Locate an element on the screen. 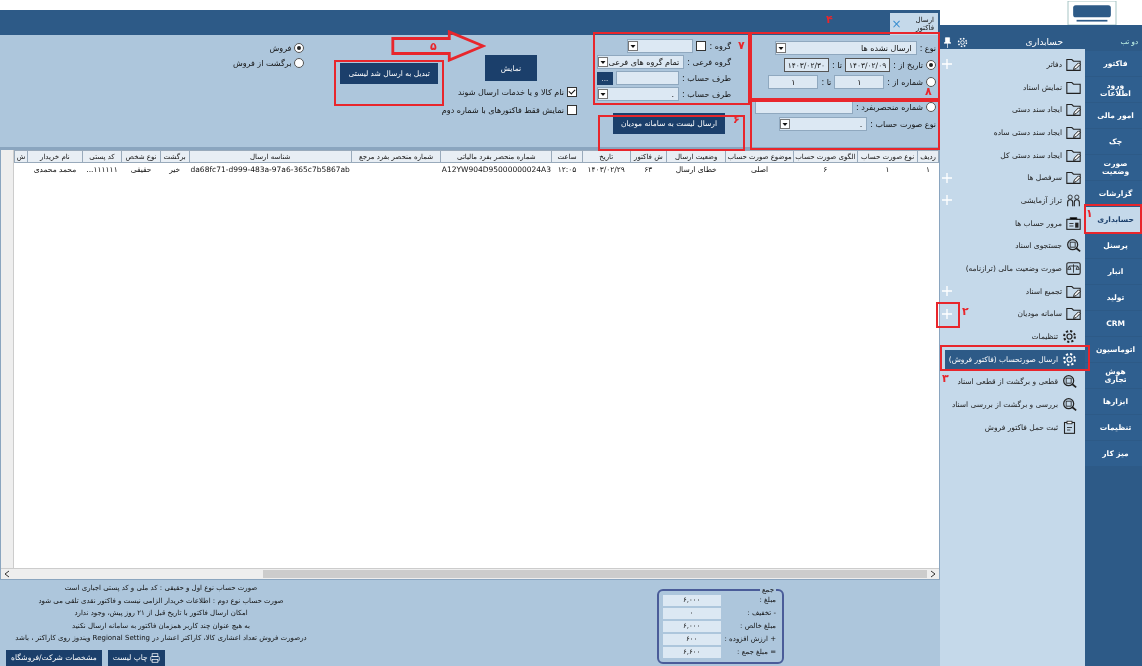  radio-label: فروش is located at coordinates (280, 48).